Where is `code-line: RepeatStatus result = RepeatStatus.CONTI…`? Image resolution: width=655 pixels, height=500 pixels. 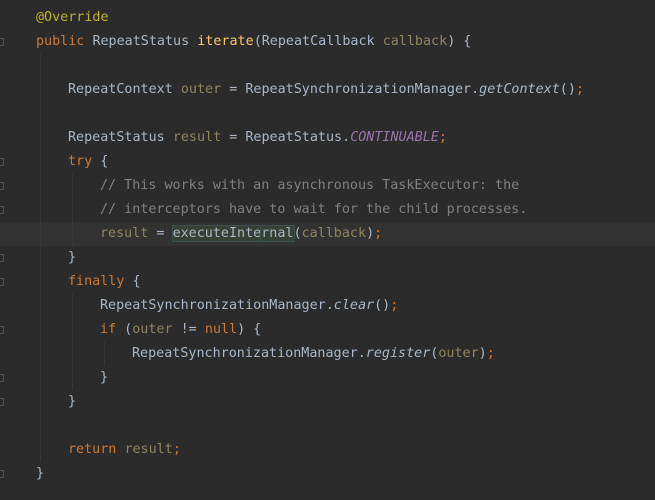 code-line: RepeatStatus result = RepeatStatus.CONTI… is located at coordinates (327, 138).